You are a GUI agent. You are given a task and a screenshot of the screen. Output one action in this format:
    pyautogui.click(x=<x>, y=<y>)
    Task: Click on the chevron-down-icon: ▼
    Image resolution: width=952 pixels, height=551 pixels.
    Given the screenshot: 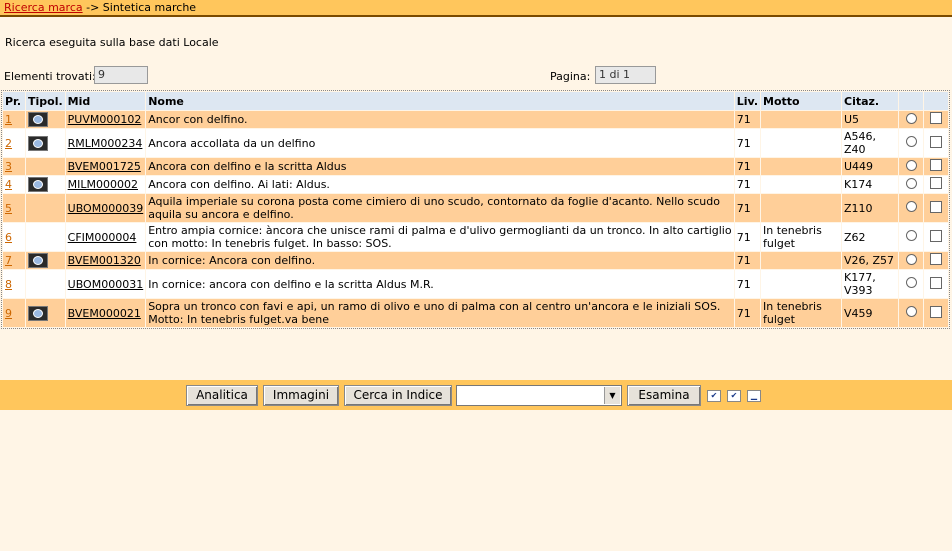 What is the action you would take?
    pyautogui.click(x=612, y=395)
    